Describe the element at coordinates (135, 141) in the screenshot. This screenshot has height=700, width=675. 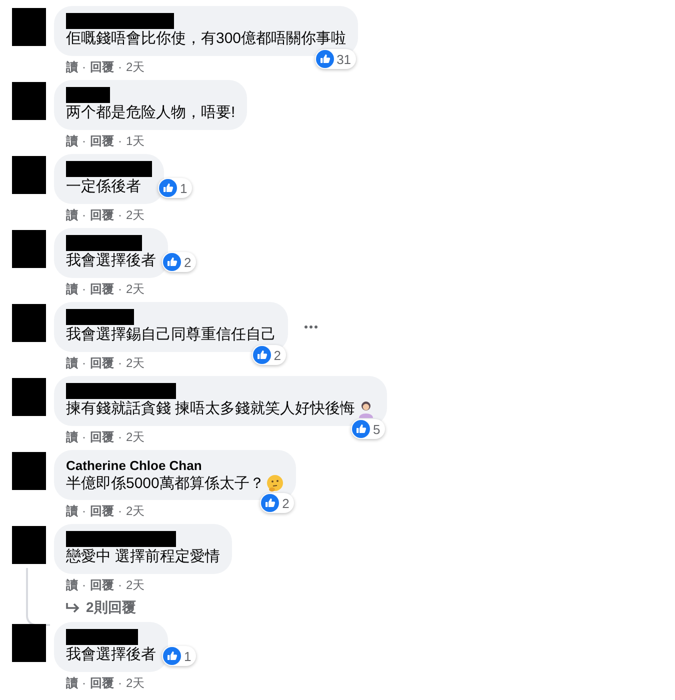
I see `comment-time: 1天` at that location.